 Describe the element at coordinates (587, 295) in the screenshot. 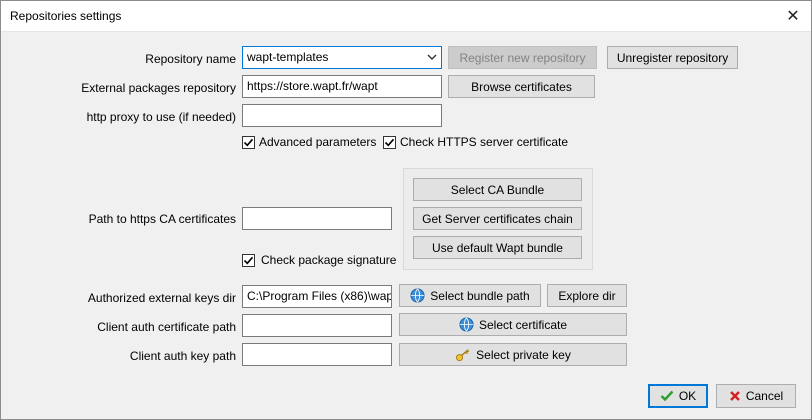

I see `explore-dir-button: Explore dir` at that location.